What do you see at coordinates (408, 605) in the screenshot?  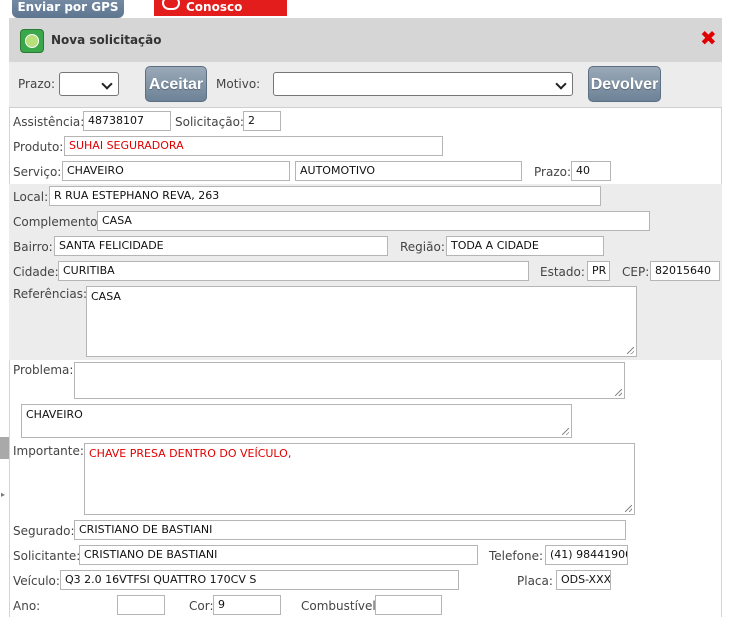 I see `combustivel-field` at bounding box center [408, 605].